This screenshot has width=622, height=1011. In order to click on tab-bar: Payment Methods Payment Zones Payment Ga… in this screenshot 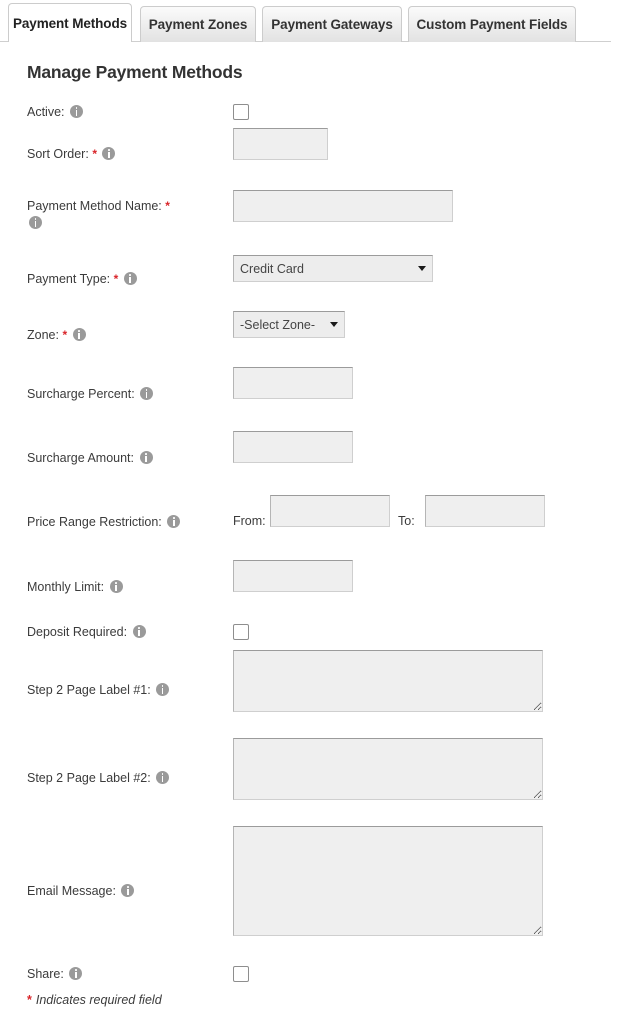, I will do `click(311, 21)`.